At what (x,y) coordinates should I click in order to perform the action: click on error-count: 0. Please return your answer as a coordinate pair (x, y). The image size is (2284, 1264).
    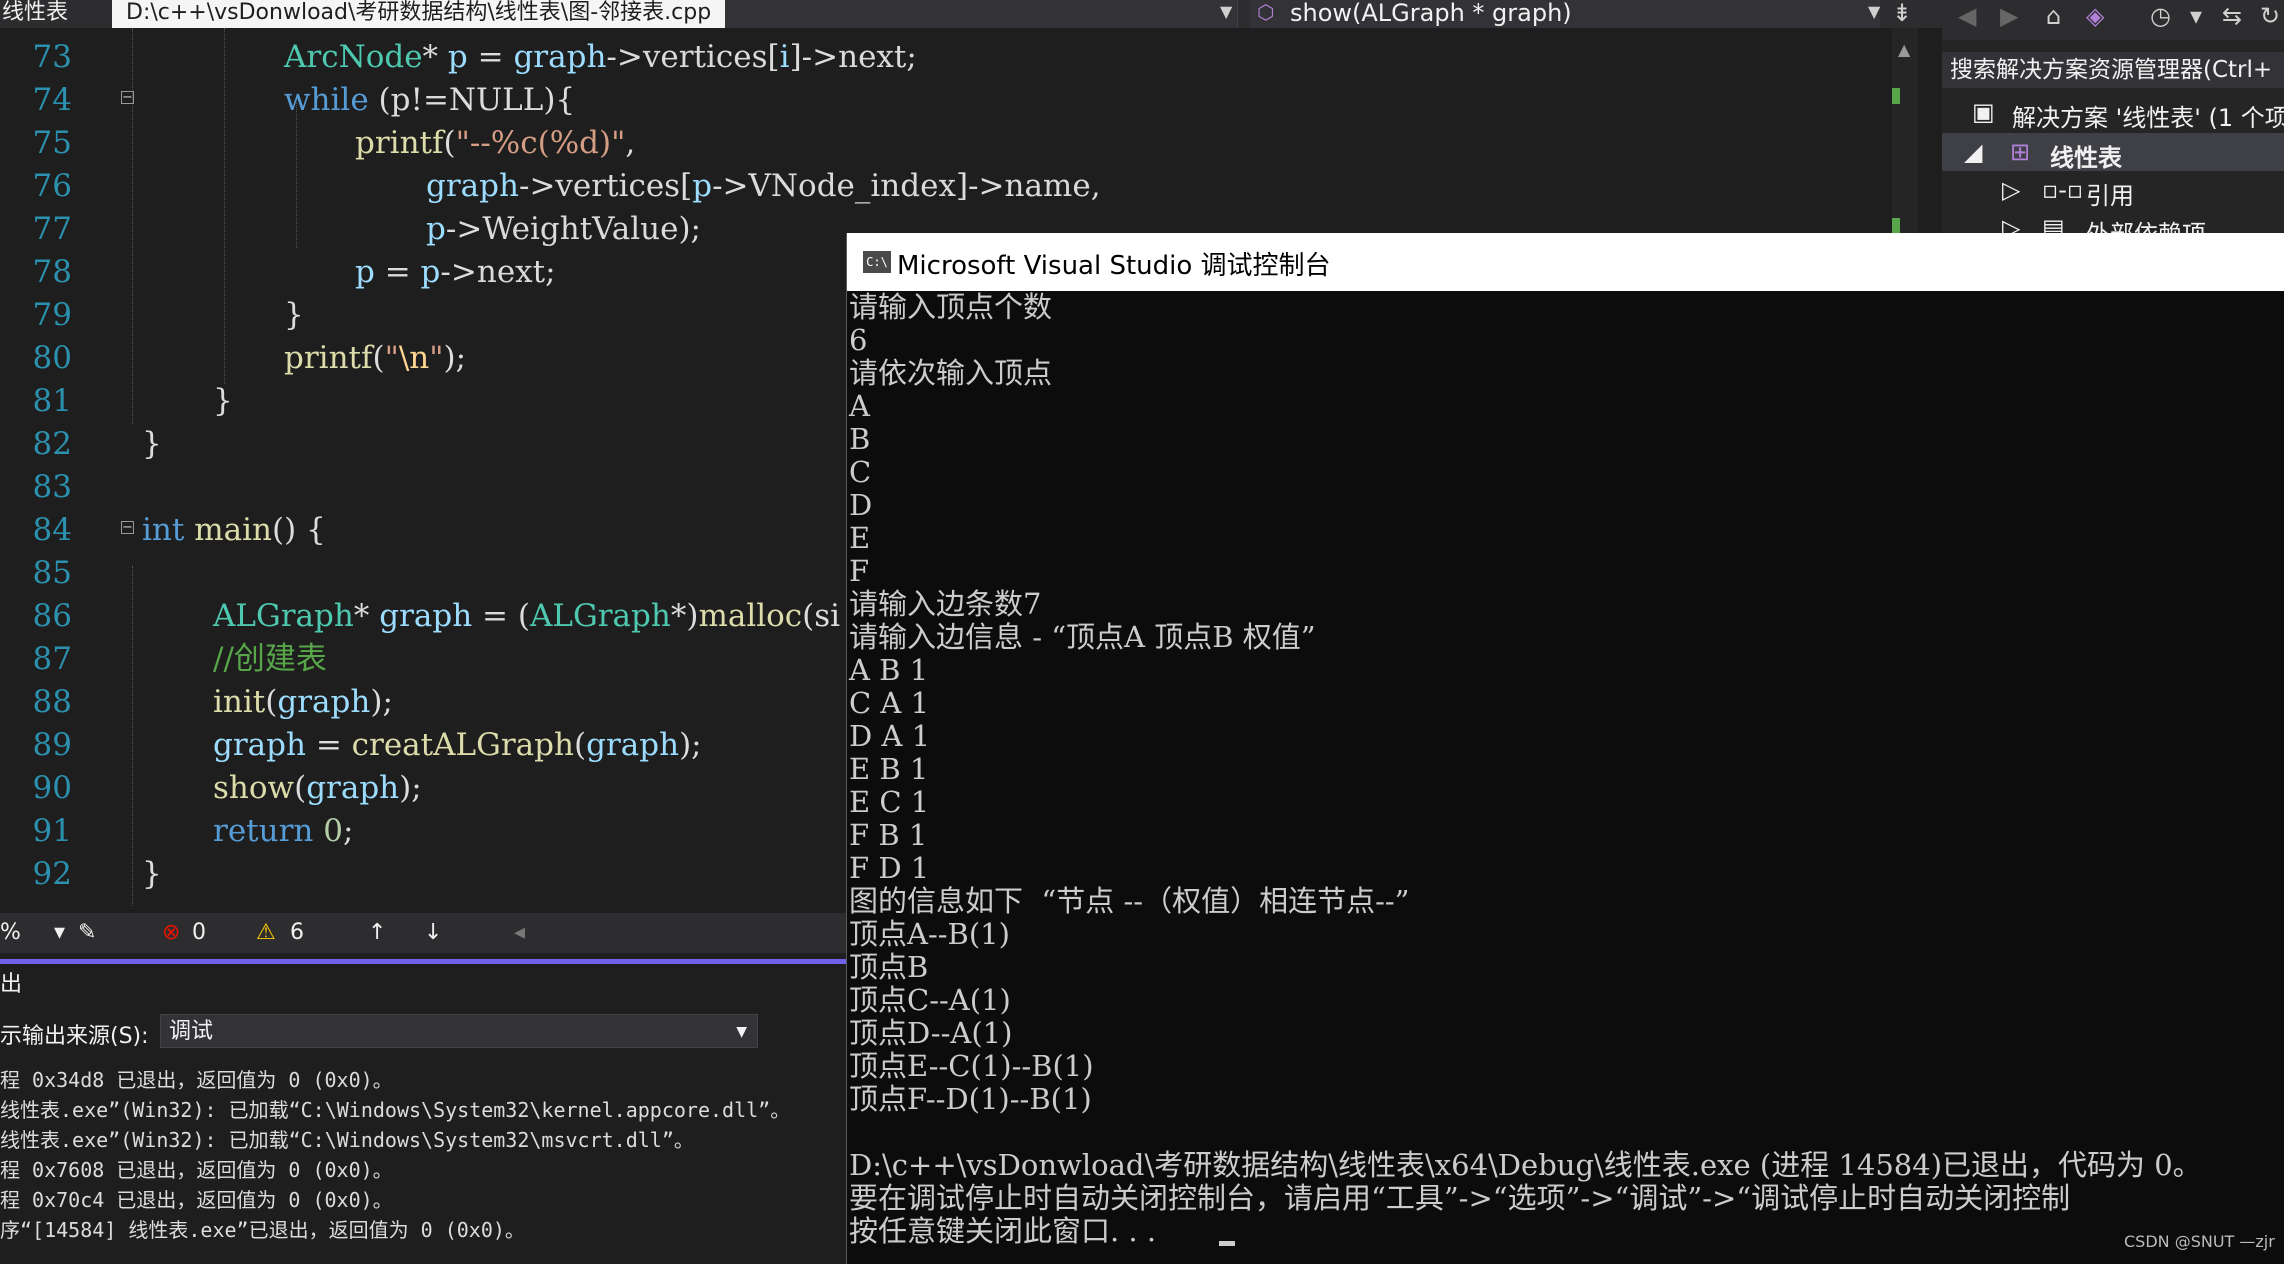
    Looking at the image, I should click on (199, 932).